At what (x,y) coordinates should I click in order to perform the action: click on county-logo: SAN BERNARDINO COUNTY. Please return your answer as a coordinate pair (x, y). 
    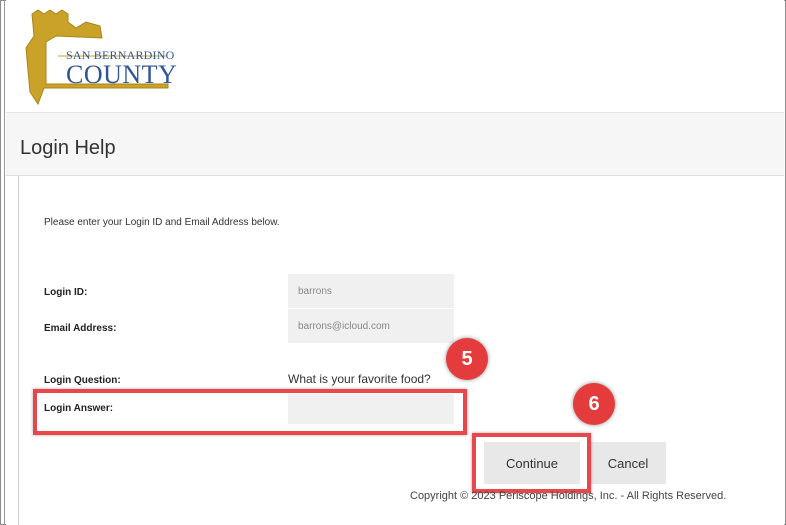
    Looking at the image, I should click on (97, 58).